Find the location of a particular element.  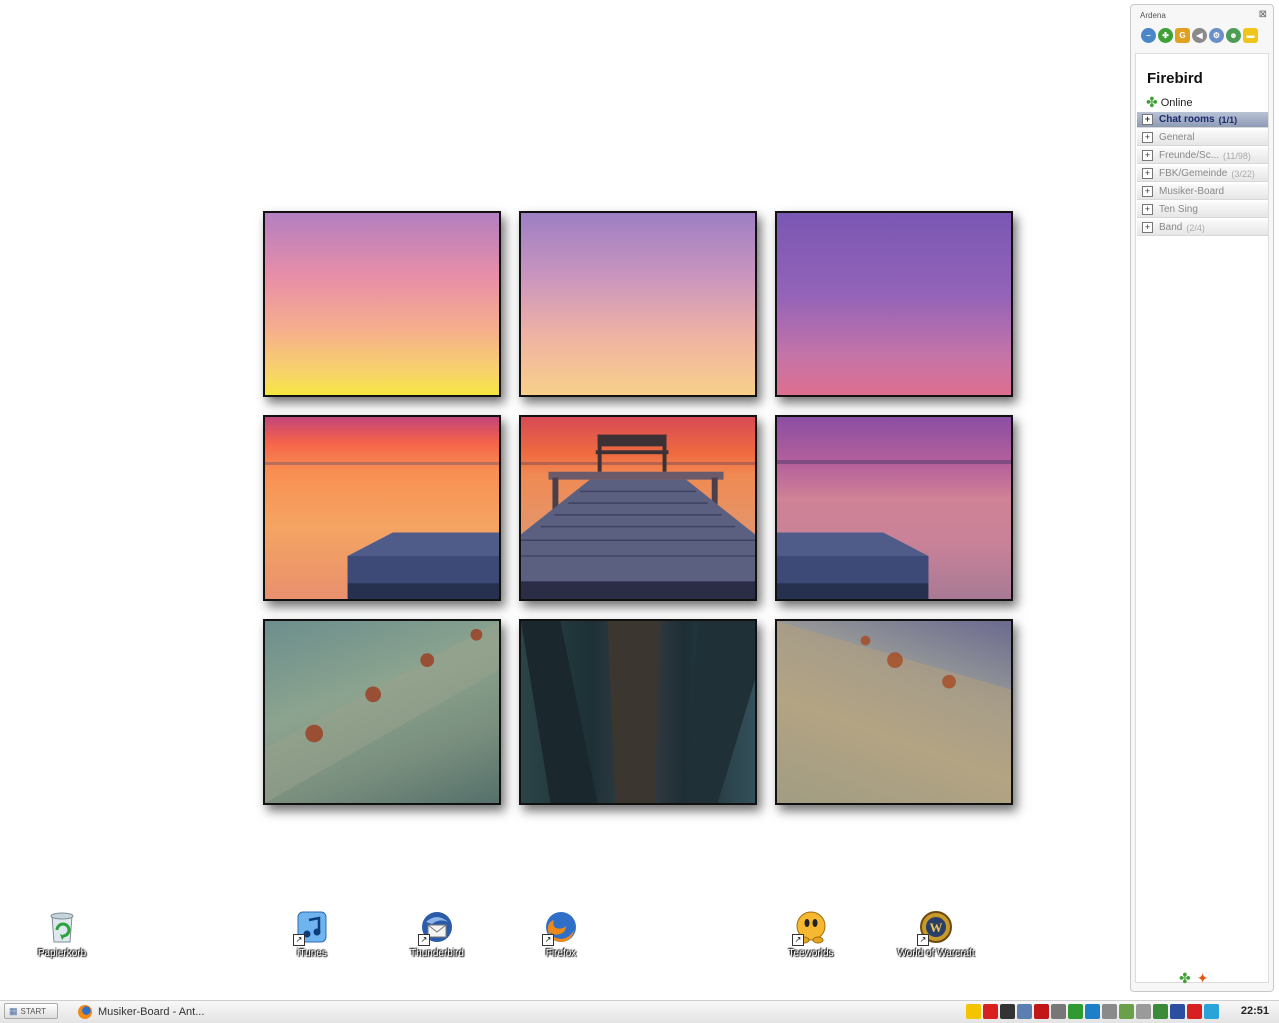

group-count: (11/98) is located at coordinates (1237, 155).